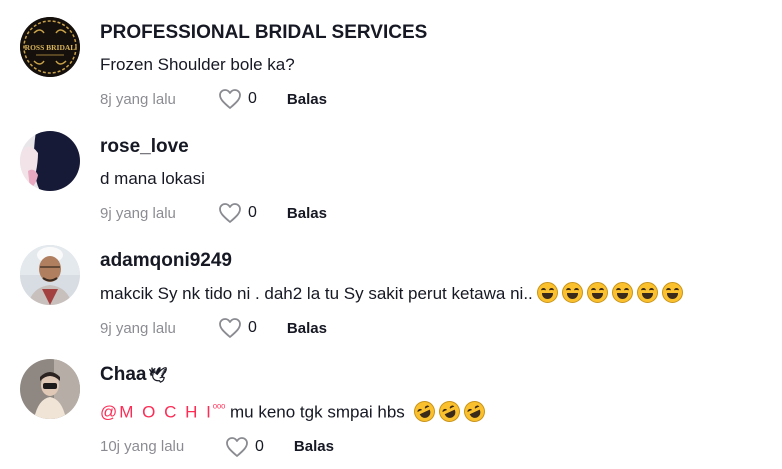 Image resolution: width=782 pixels, height=469 pixels. Describe the element at coordinates (123, 374) in the screenshot. I see `comment-username-text: Chaa` at that location.